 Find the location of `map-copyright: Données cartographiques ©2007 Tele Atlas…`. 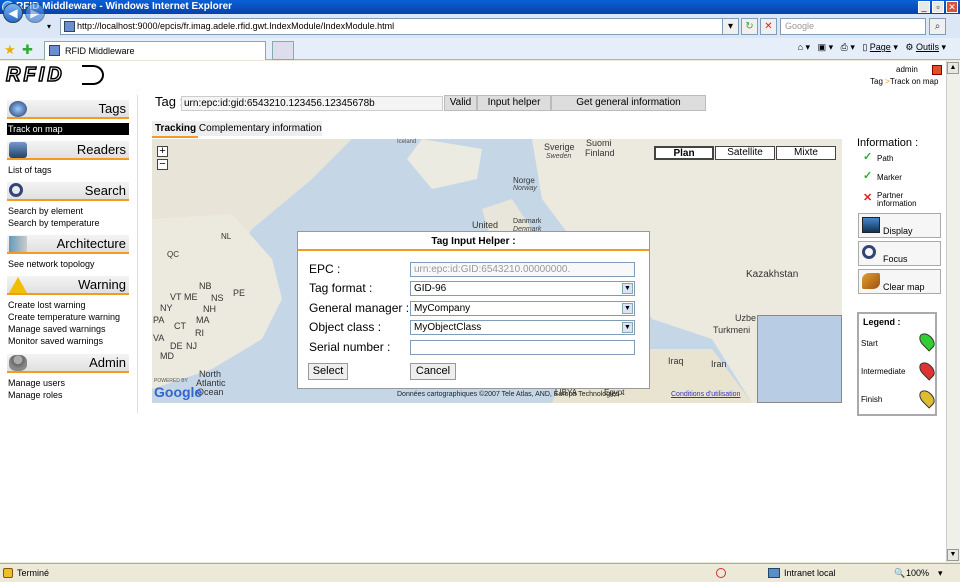

map-copyright: Données cartographiques ©2007 Tele Atlas… is located at coordinates (510, 394).